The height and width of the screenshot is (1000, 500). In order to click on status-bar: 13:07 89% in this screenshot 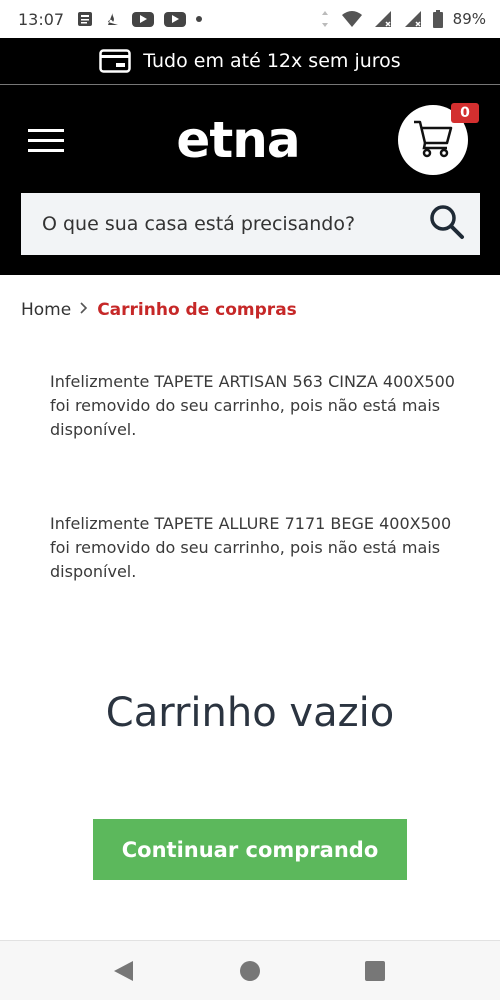, I will do `click(250, 19)`.